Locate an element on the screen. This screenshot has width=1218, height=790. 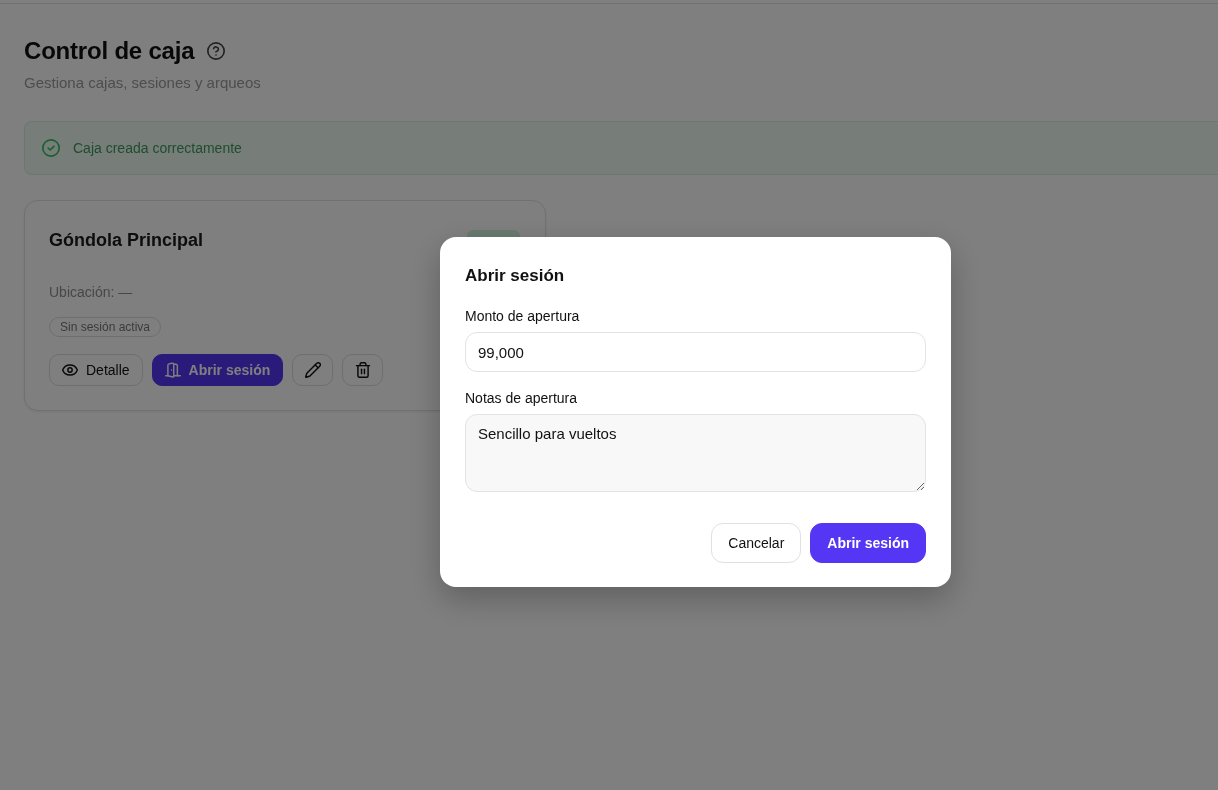
amount-input: 99,000 is located at coordinates (695, 352).